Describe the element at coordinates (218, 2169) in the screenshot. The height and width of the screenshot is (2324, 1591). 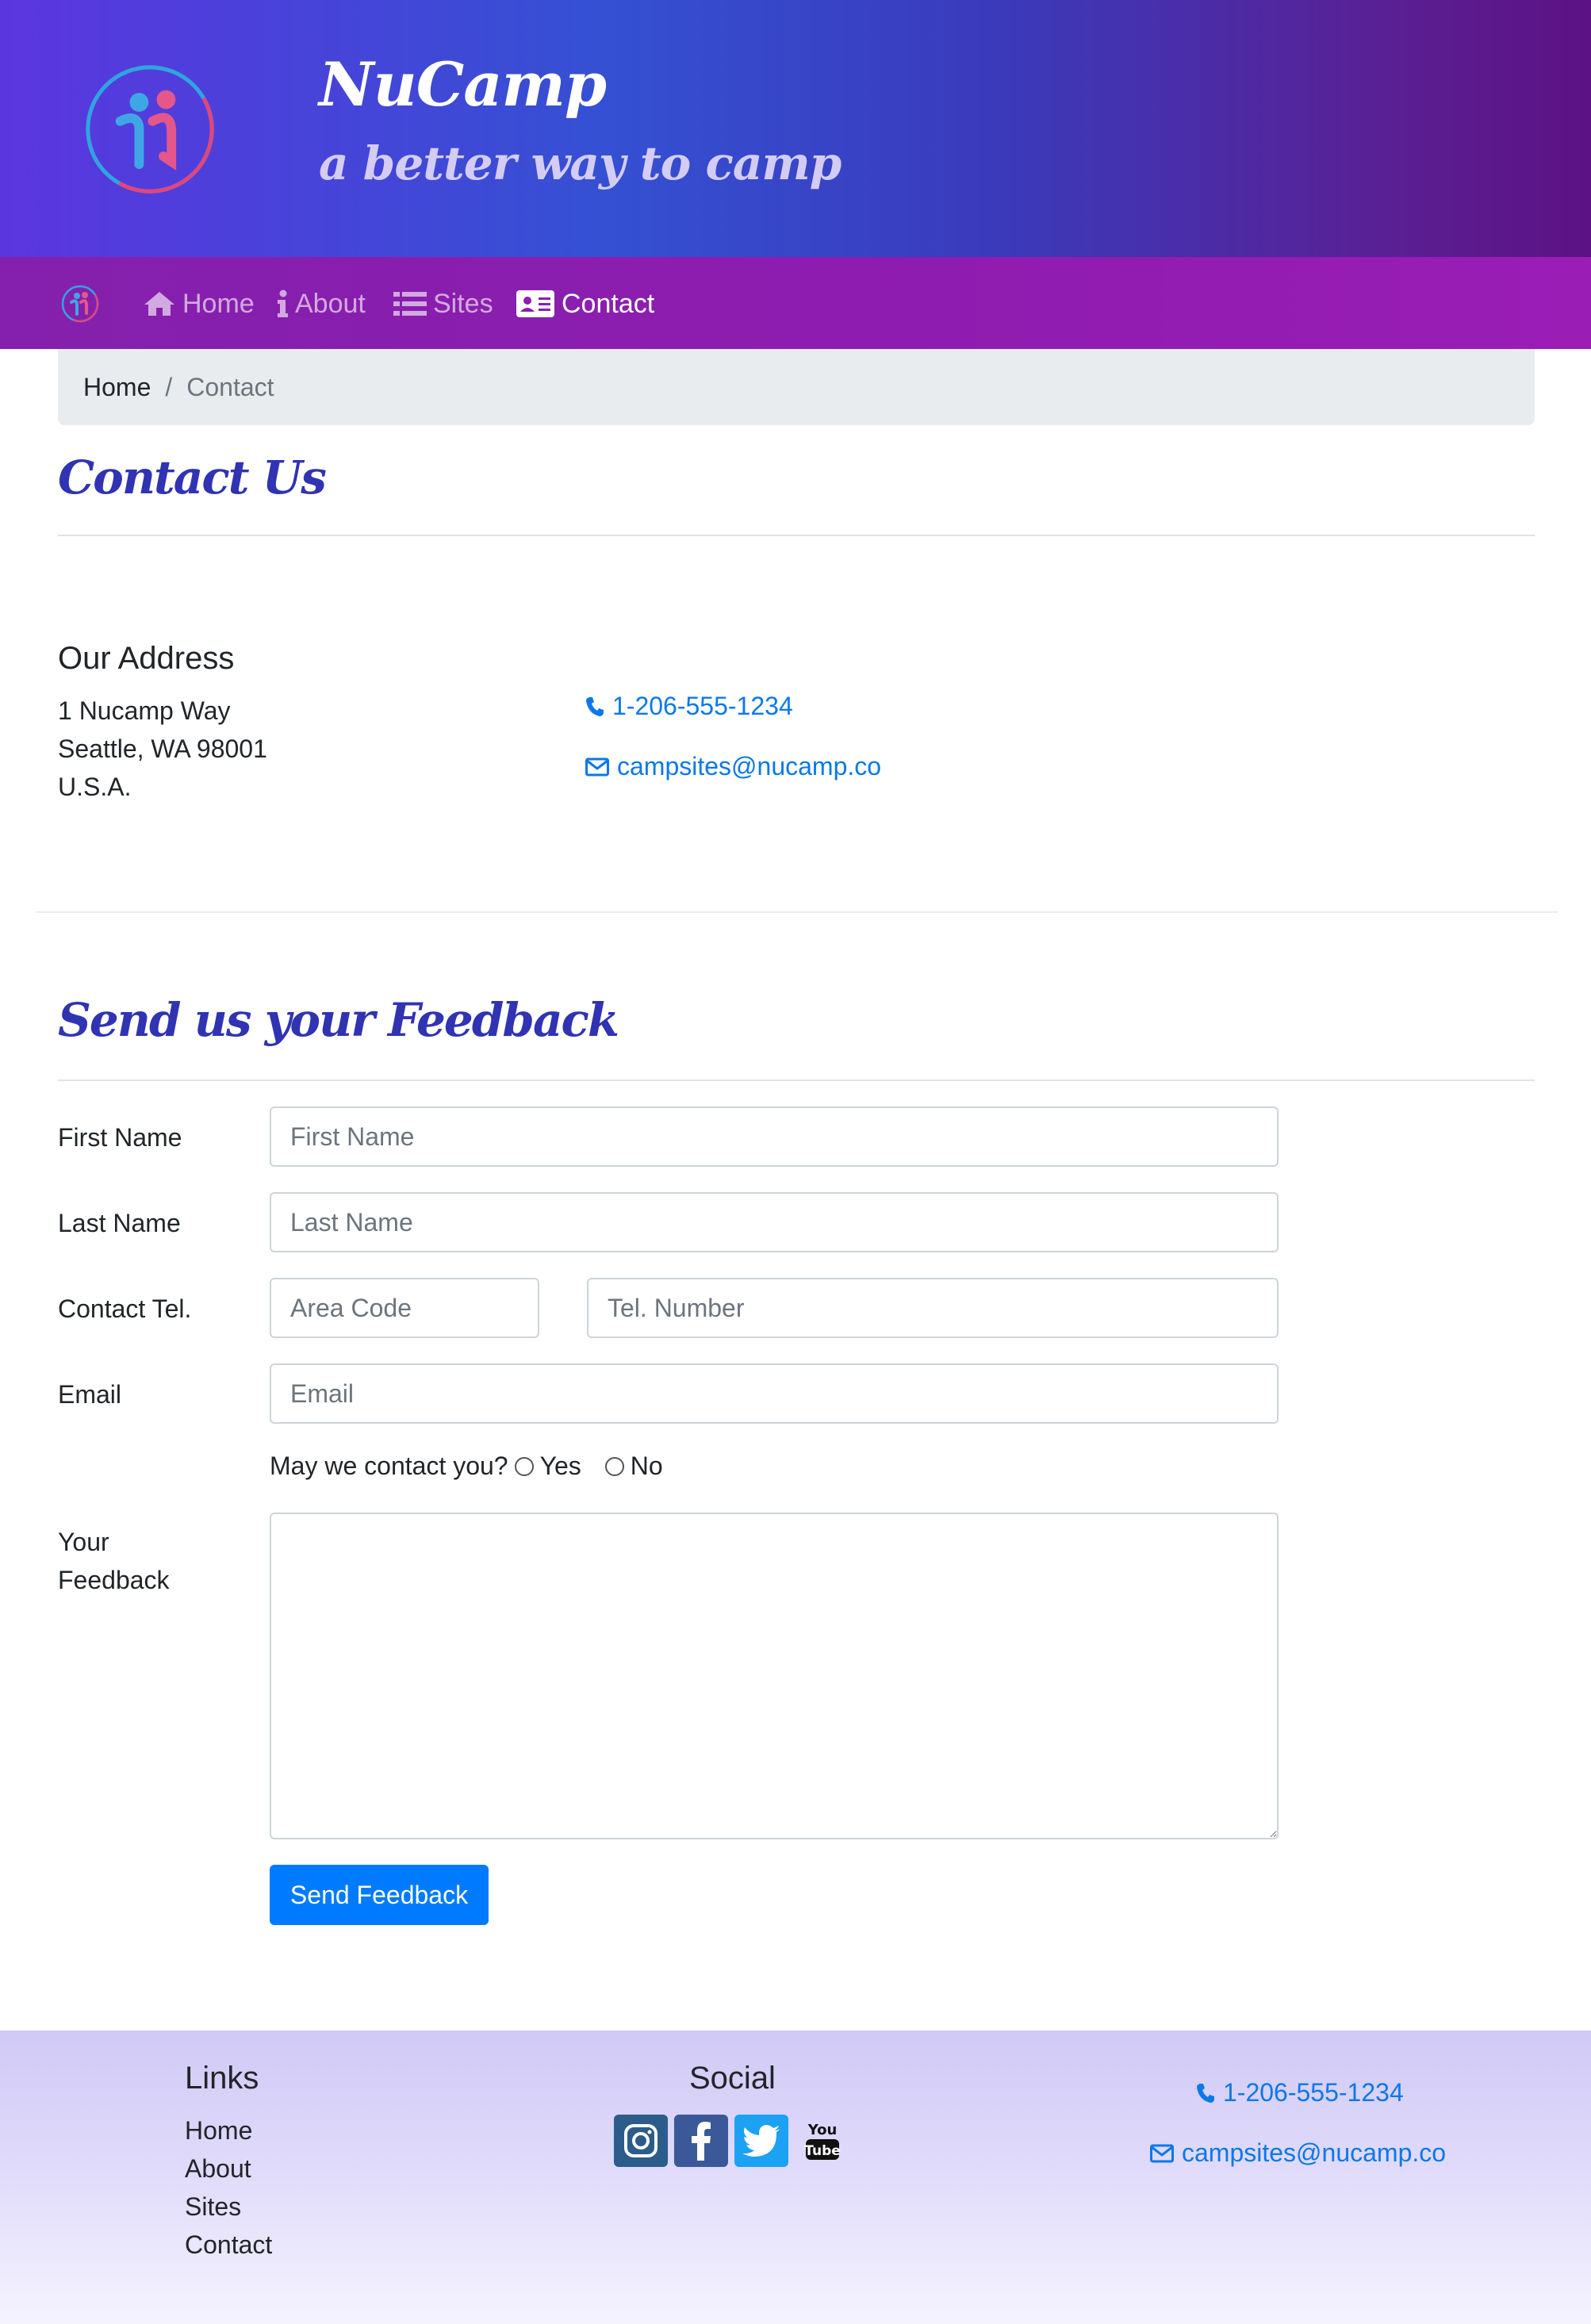
I see `footer-link-about: About` at that location.